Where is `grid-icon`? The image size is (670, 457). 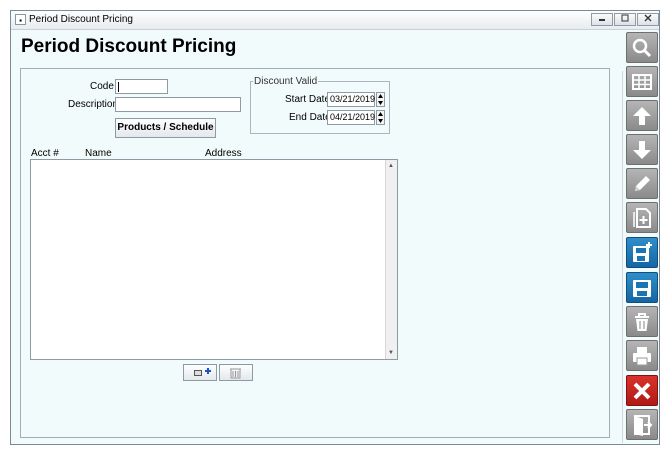
grid-icon is located at coordinates (642, 82).